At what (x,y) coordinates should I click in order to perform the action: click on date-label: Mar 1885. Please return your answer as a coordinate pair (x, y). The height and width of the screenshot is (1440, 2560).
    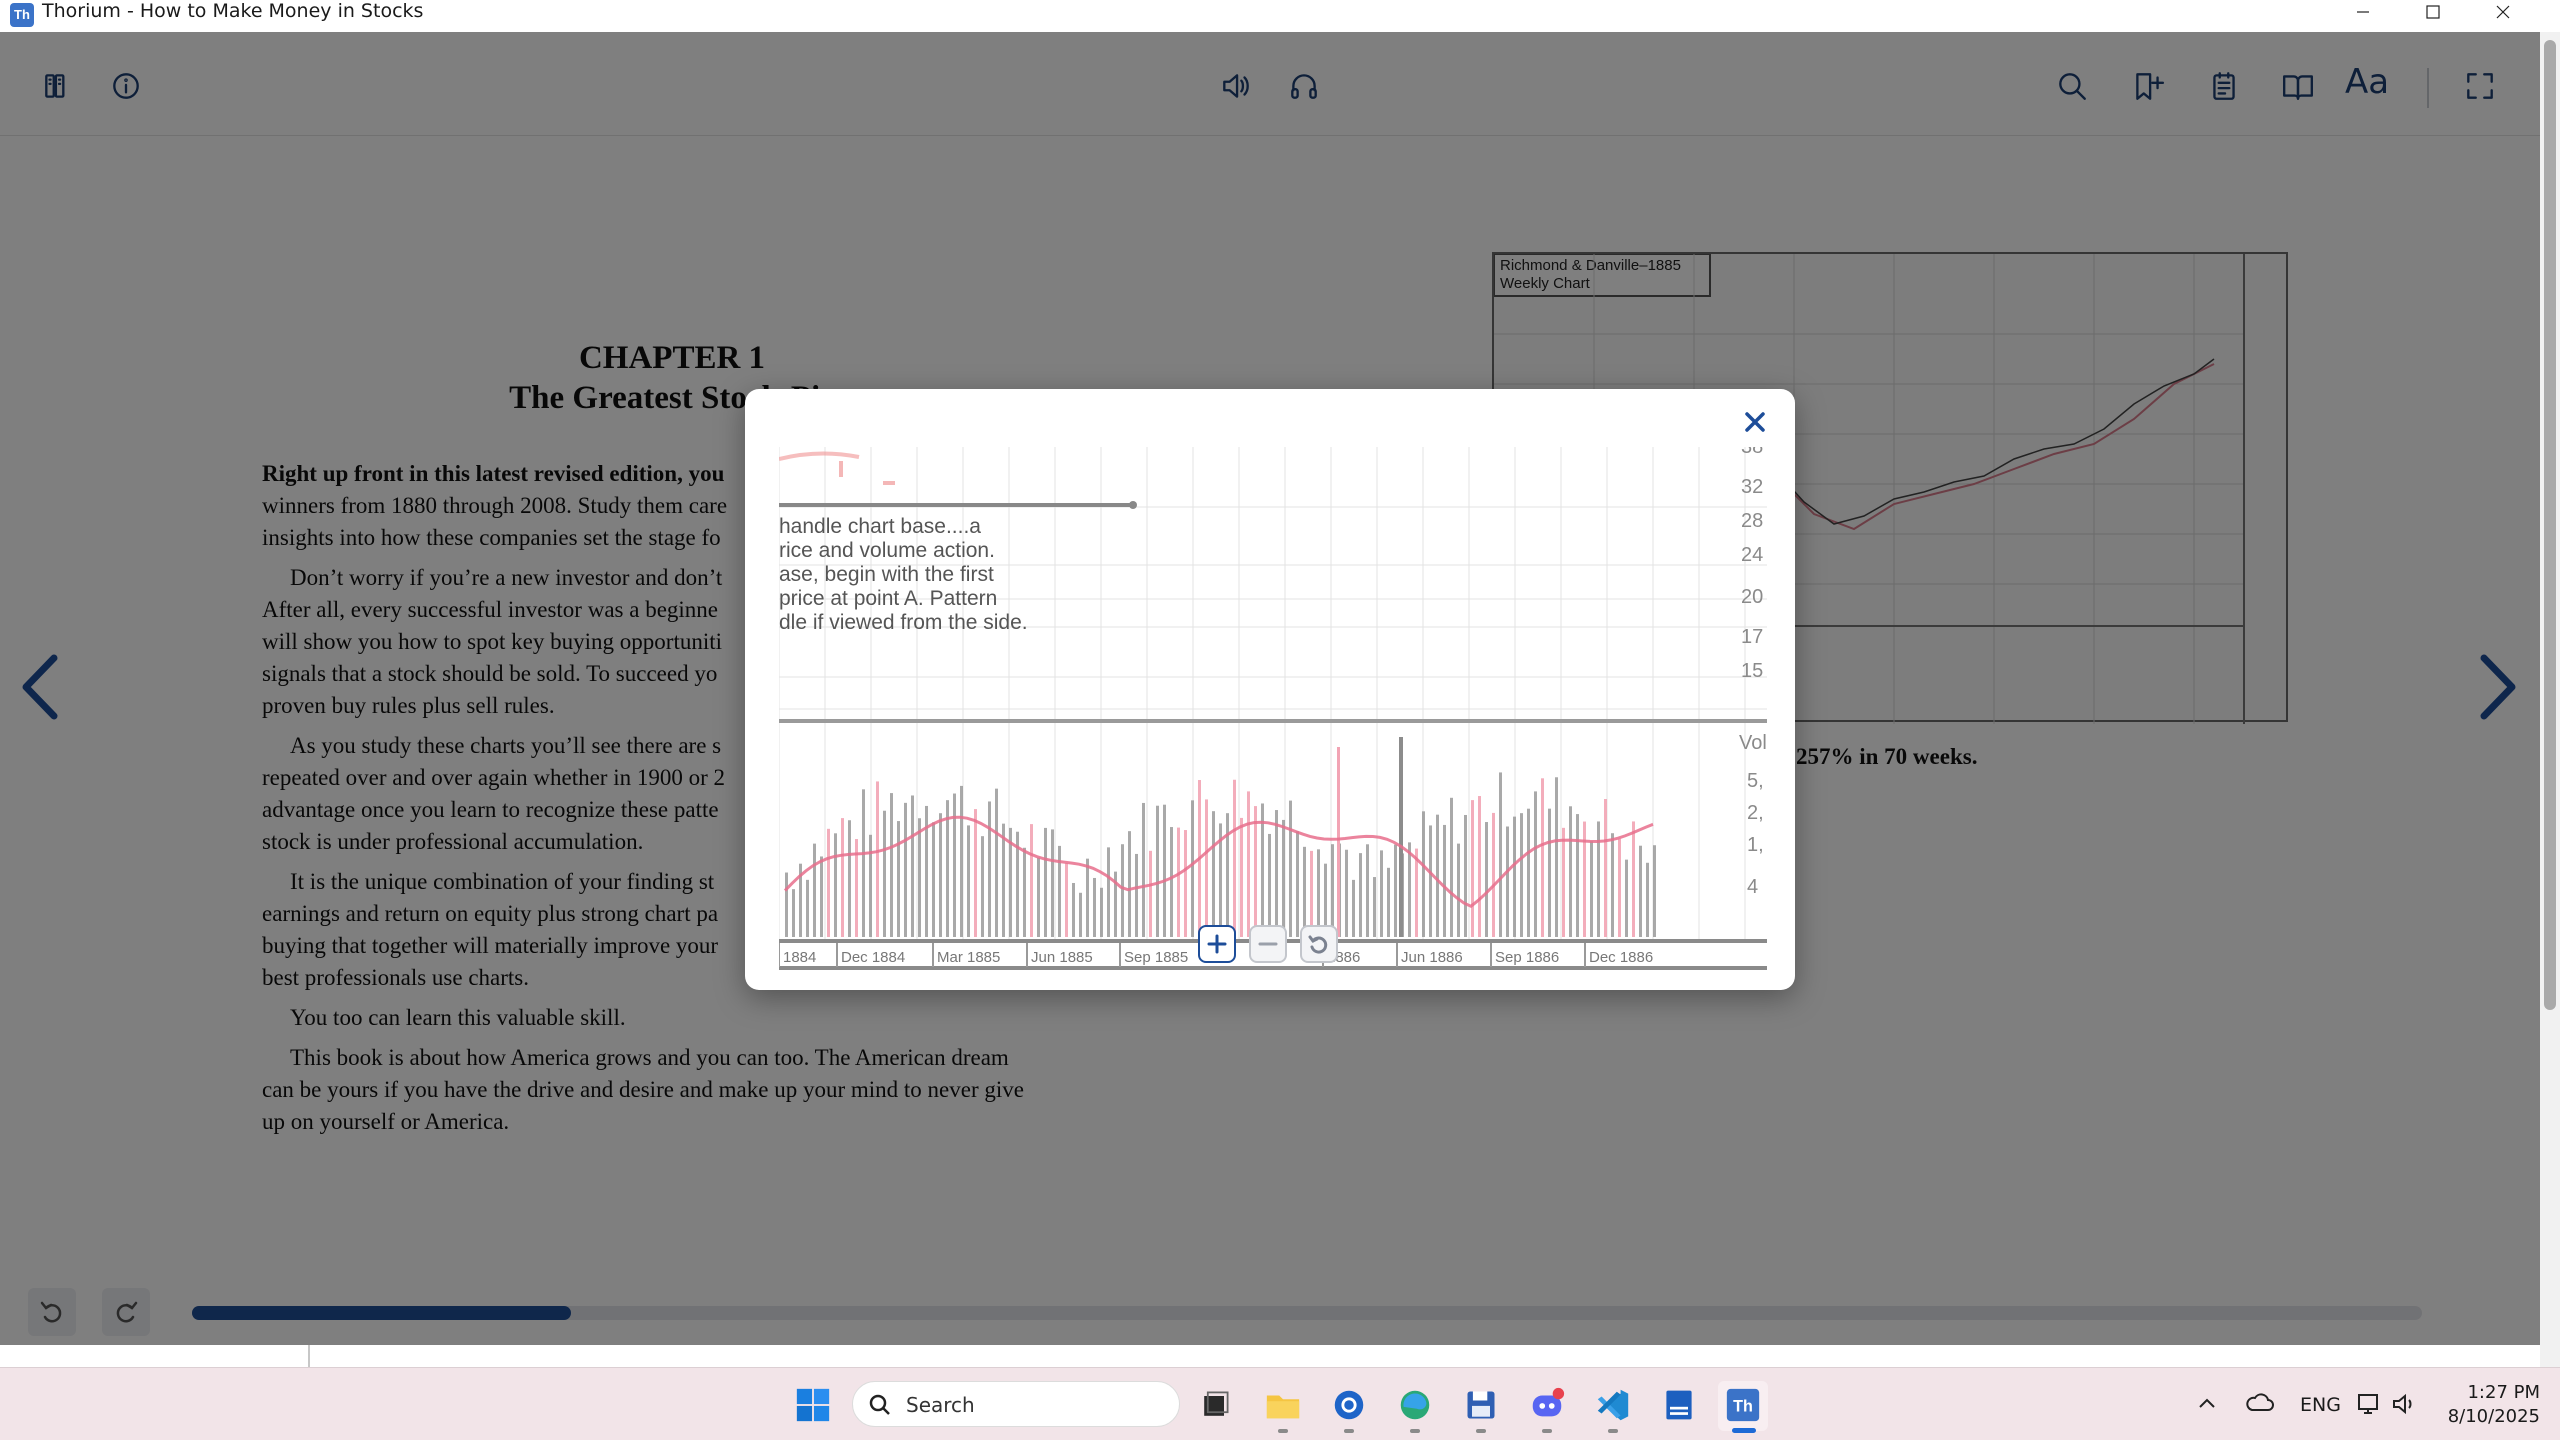
    Looking at the image, I should click on (968, 957).